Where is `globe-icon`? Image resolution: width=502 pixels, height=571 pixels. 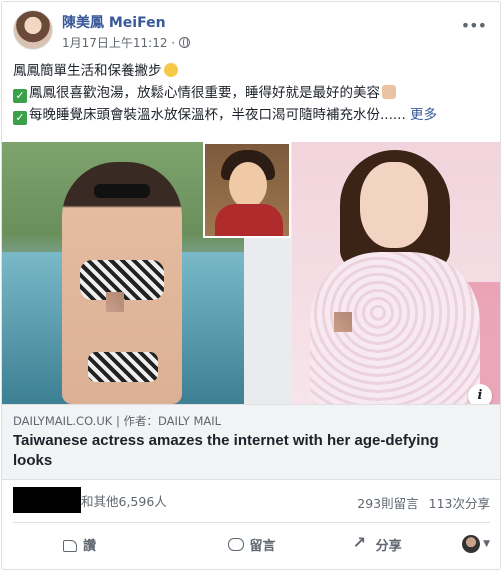 globe-icon is located at coordinates (185, 42).